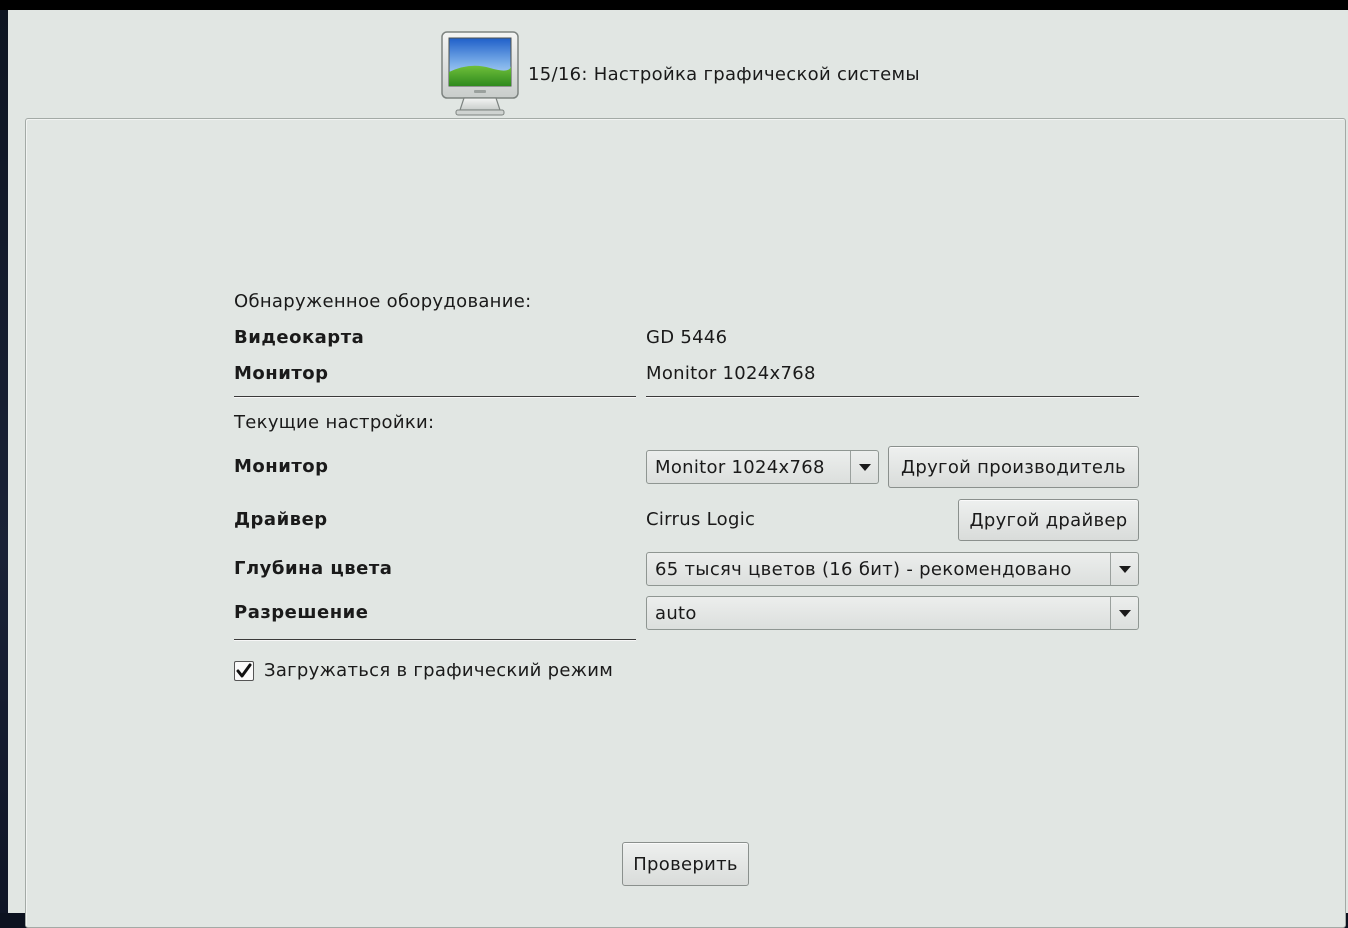 The width and height of the screenshot is (1348, 928). What do you see at coordinates (731, 373) in the screenshot?
I see `detected-monitor-value: Monitor 1024x768` at bounding box center [731, 373].